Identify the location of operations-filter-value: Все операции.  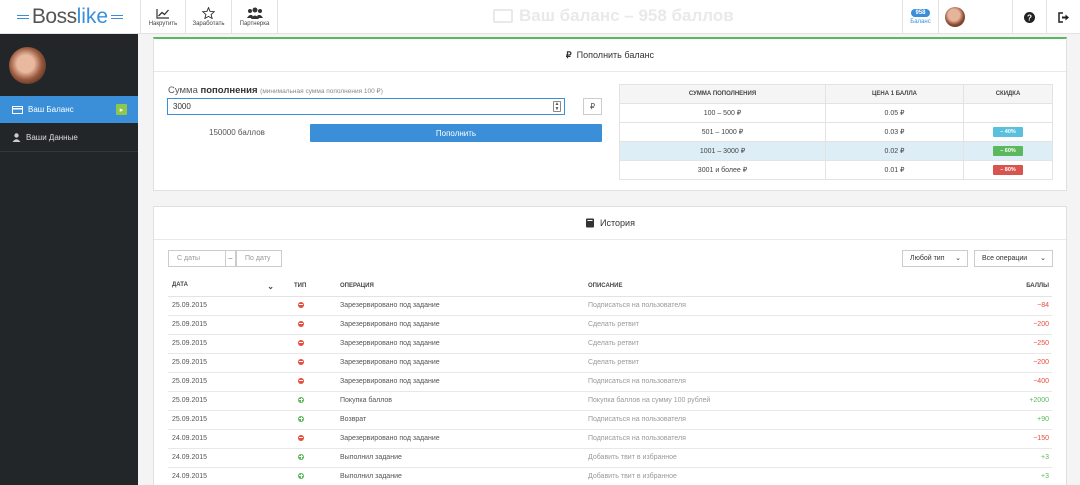
(1005, 258).